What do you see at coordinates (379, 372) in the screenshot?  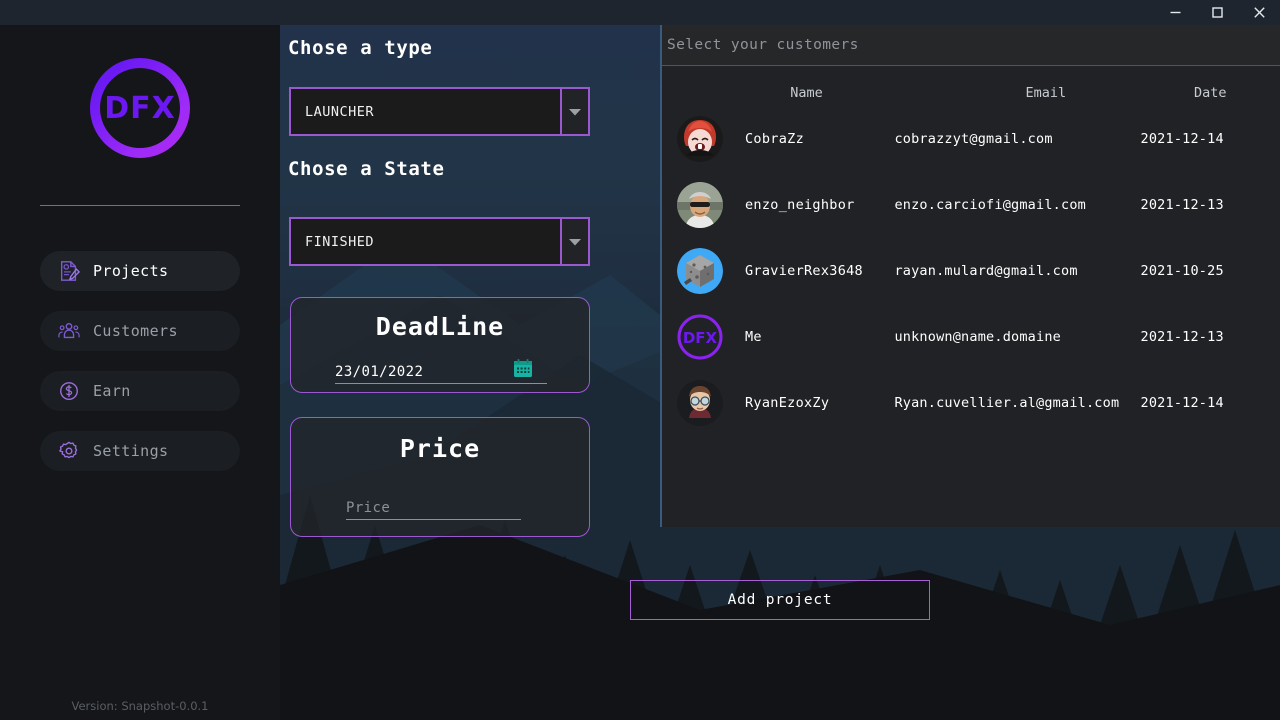 I see `deadline-value: 23/01/2022` at bounding box center [379, 372].